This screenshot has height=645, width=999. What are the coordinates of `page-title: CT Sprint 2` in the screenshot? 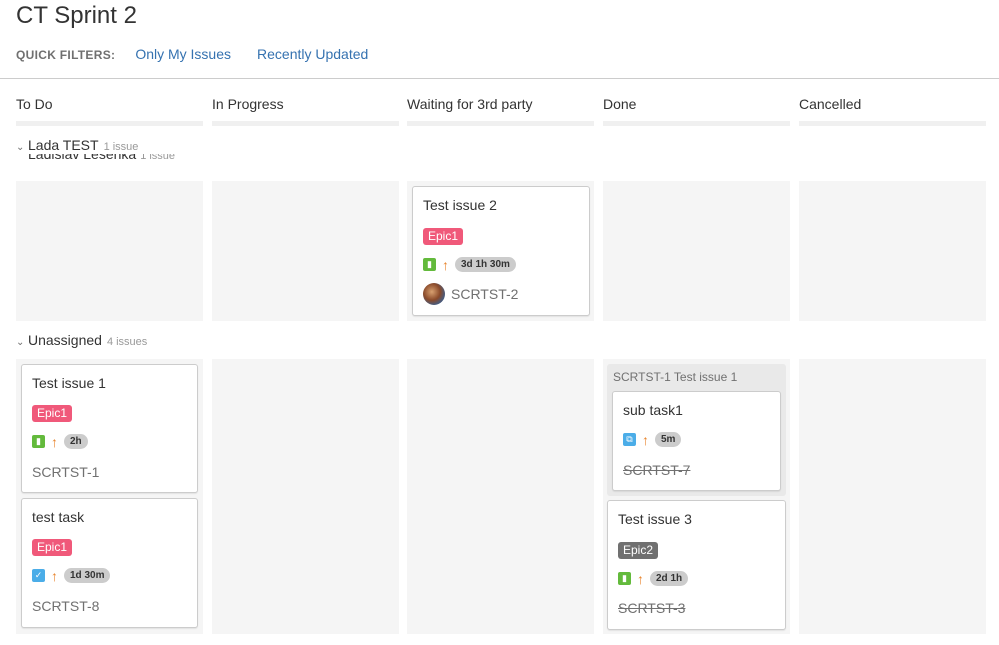 It's located at (76, 15).